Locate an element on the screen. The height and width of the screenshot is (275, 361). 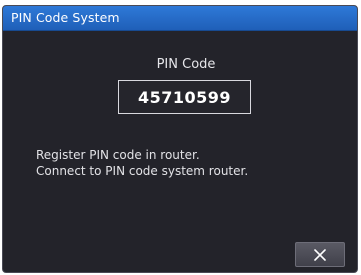
instruction-line-1: Register PIN code in router. is located at coordinates (118, 155).